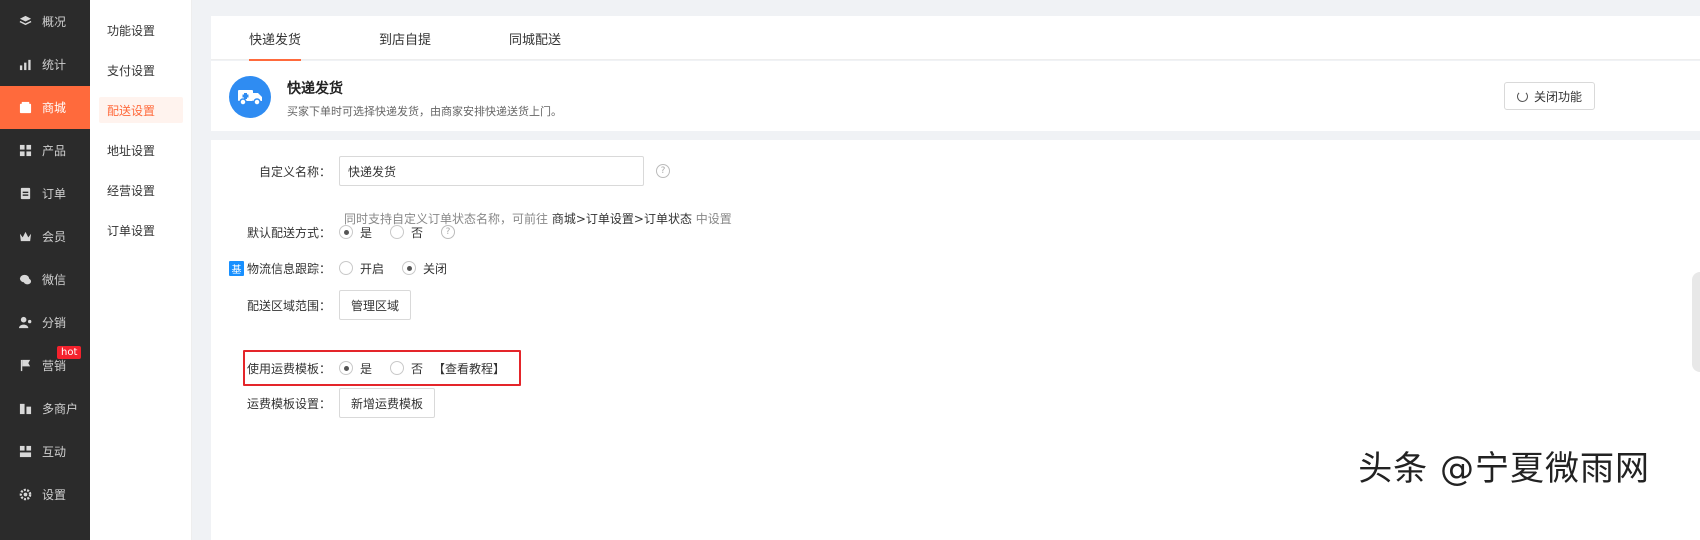  I want to click on nav-item-marketing: 营销 hot, so click(45, 365).